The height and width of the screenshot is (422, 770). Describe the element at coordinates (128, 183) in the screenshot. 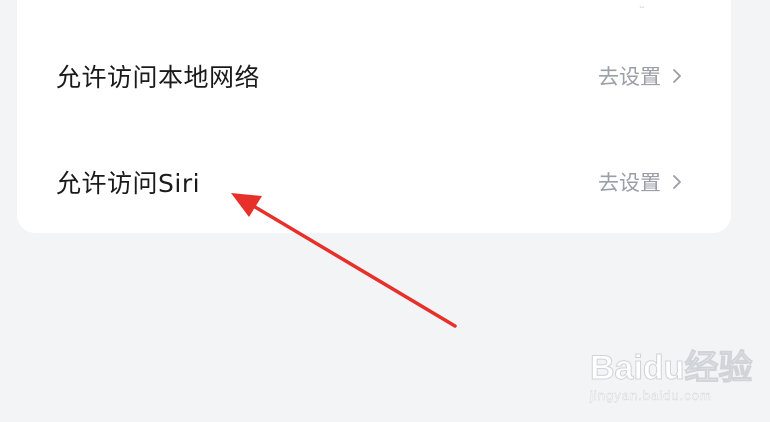

I see `row-label: 允许访问Siri` at that location.